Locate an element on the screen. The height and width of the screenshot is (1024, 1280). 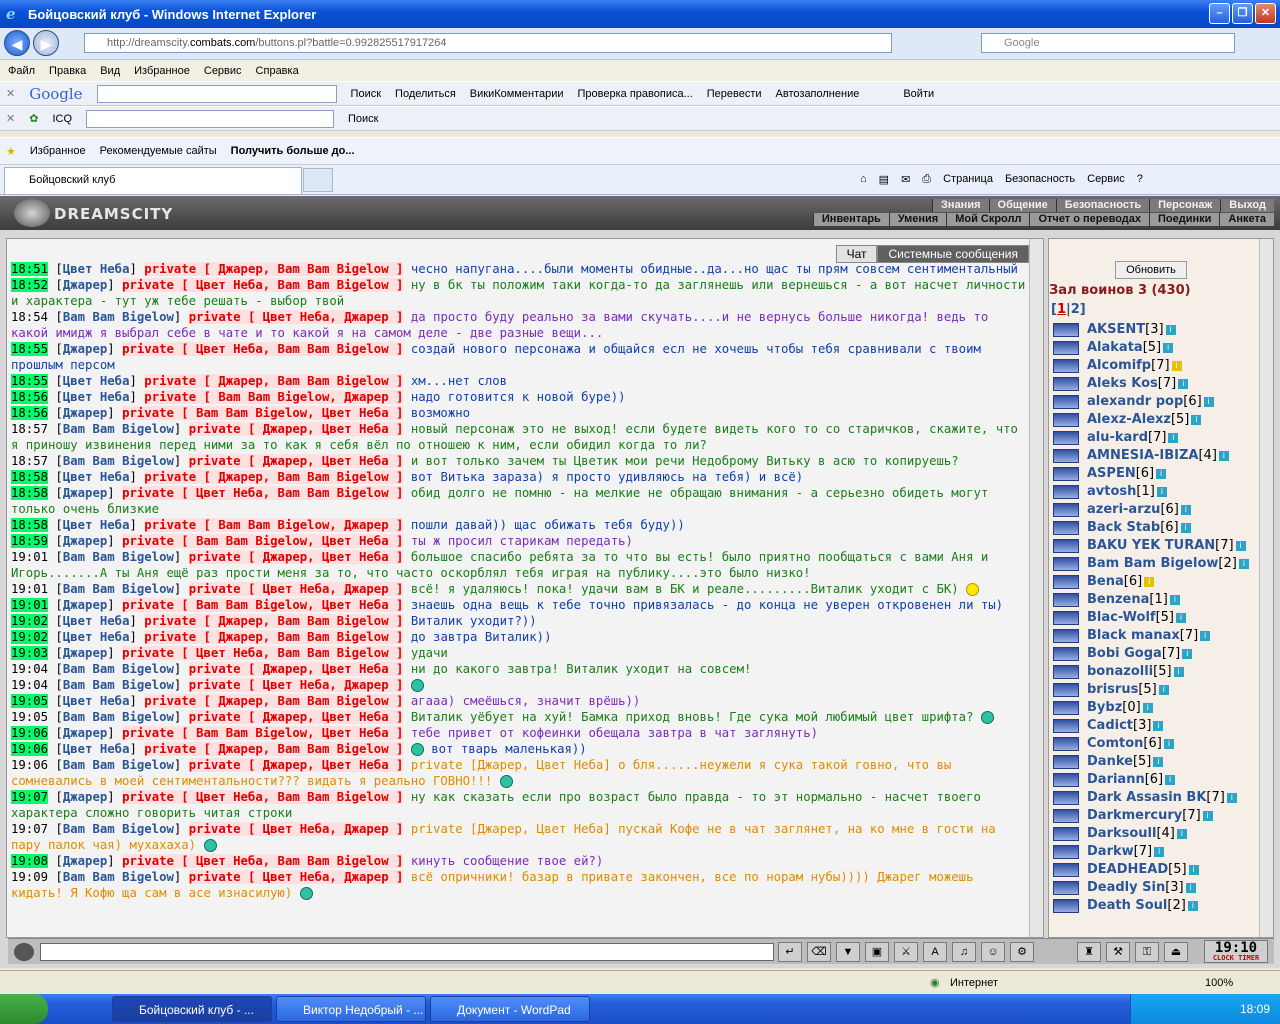
user-list-item: Bobi Goga [7] i is located at coordinates (1152, 654).